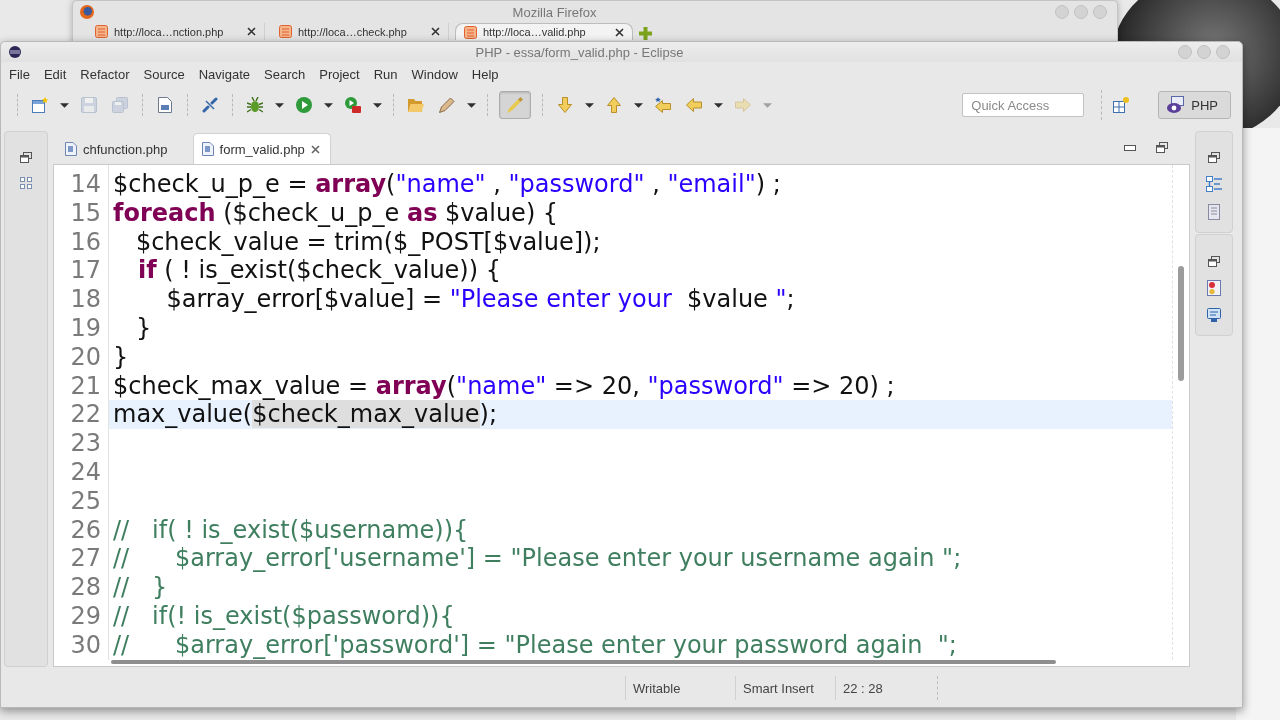 This screenshot has width=1280, height=720. Describe the element at coordinates (85, 270) in the screenshot. I see `line-number: 17` at that location.